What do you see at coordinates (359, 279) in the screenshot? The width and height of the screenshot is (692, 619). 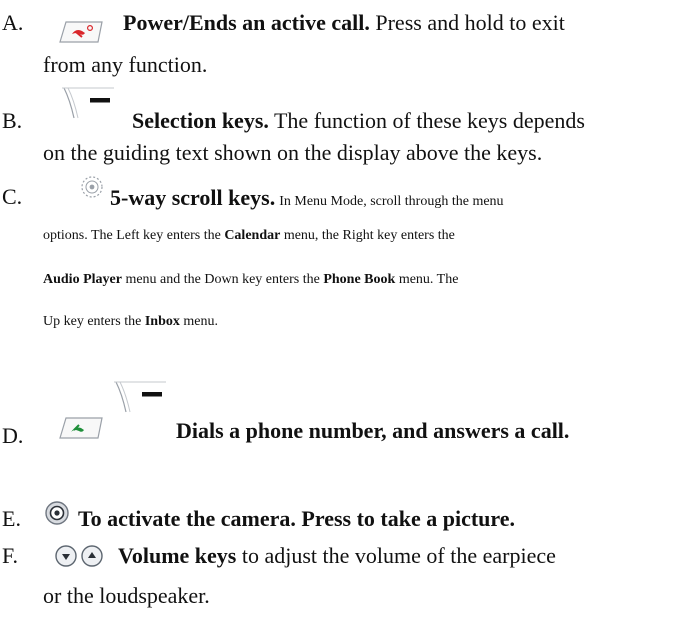 I see `desc-bold: Phone Book` at bounding box center [359, 279].